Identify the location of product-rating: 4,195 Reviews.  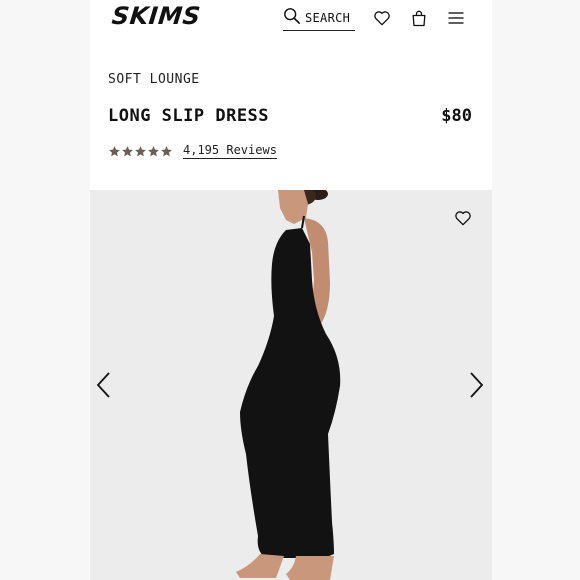
(192, 151).